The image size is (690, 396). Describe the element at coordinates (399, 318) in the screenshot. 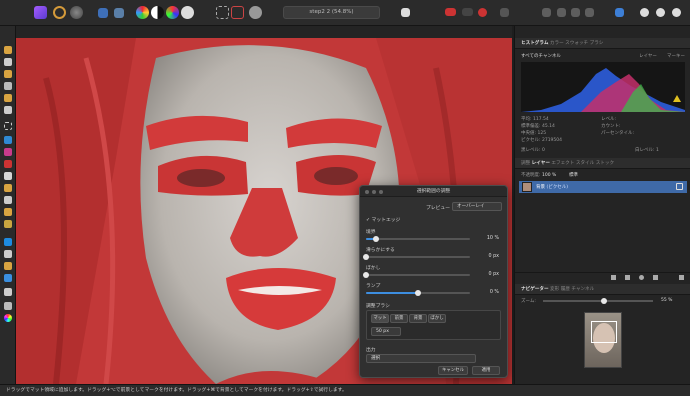

I see `brush-mode-foreground: 前景` at that location.